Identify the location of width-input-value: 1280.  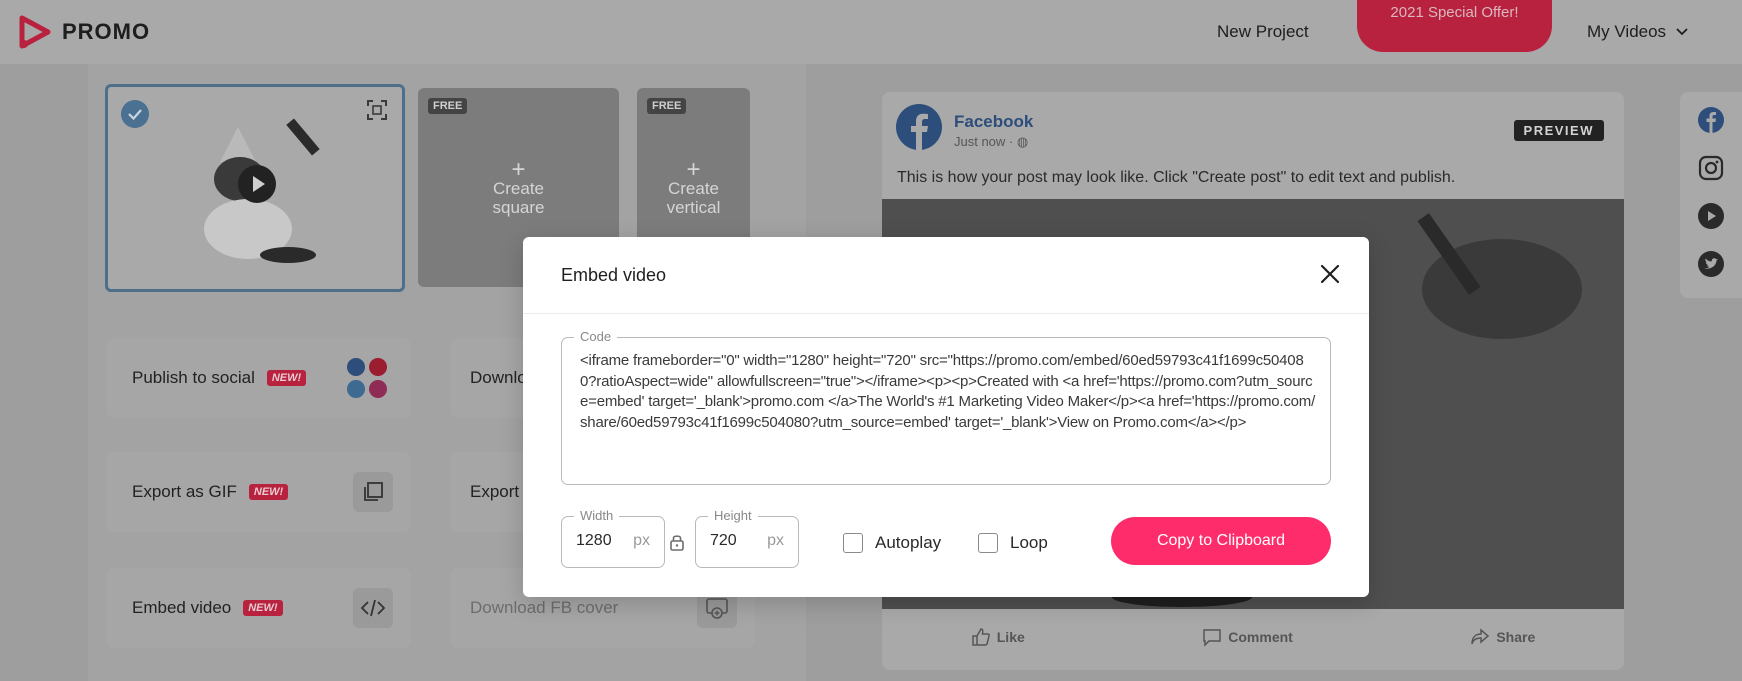
(594, 541).